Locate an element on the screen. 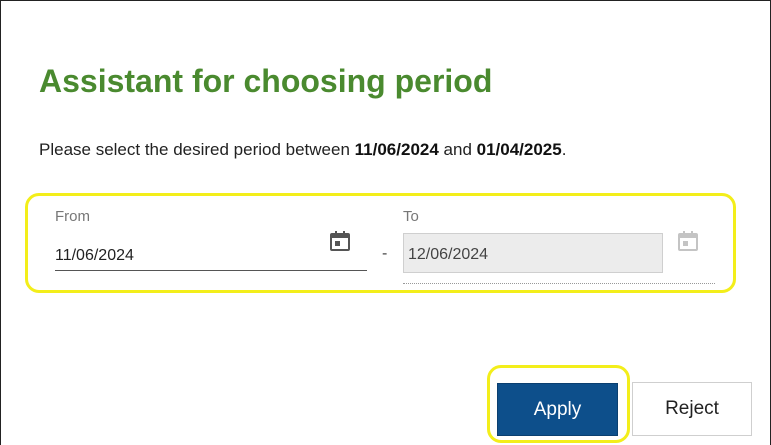  description-prefix: Please select the desired period between is located at coordinates (197, 149).